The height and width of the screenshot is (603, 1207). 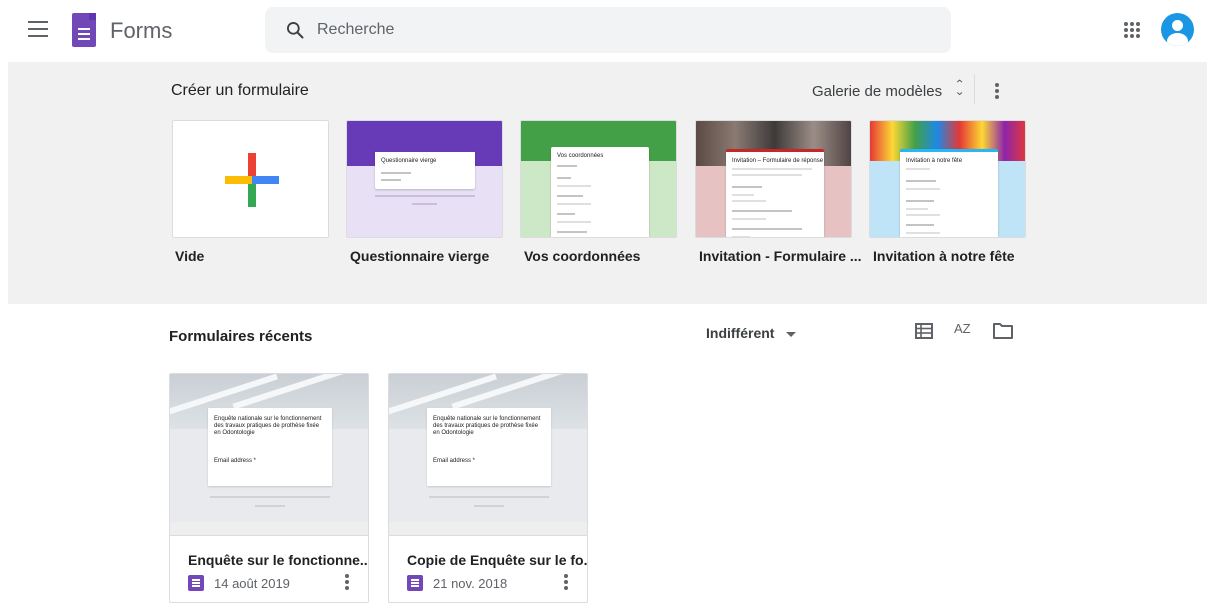 I want to click on dropdown-arrow-icon, so click(x=791, y=334).